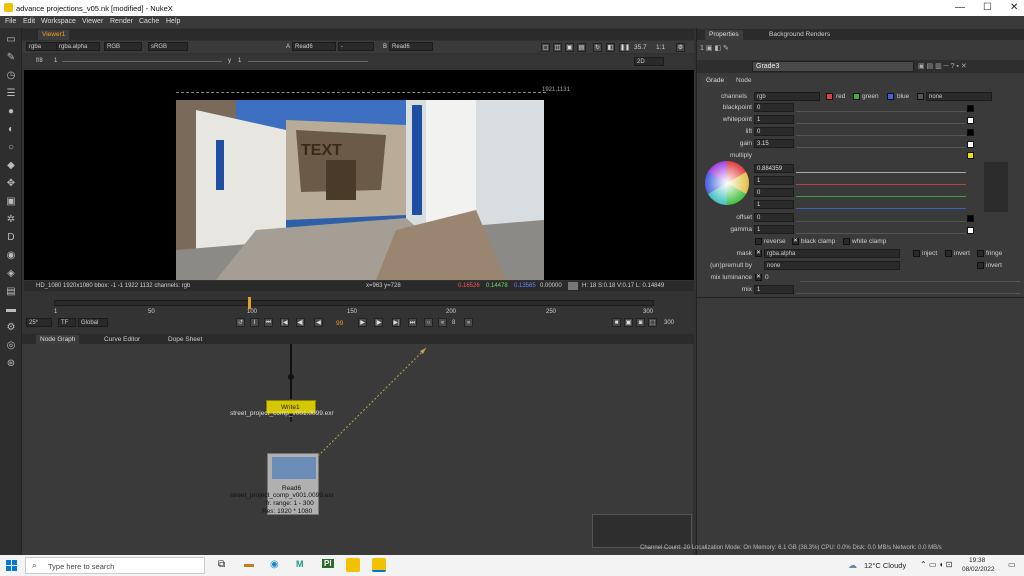 The image size is (1024, 576). What do you see at coordinates (11, 40) in the screenshot?
I see `image-tool-icon: ▭` at bounding box center [11, 40].